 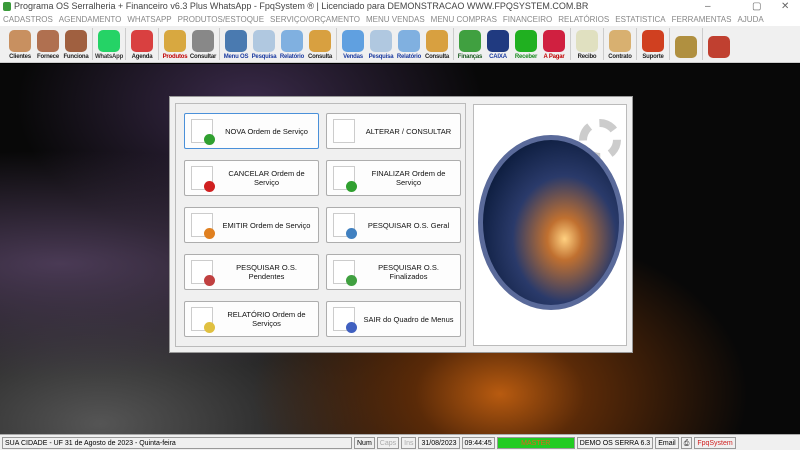 I want to click on toolbar-label: CAIXA, so click(x=498, y=57).